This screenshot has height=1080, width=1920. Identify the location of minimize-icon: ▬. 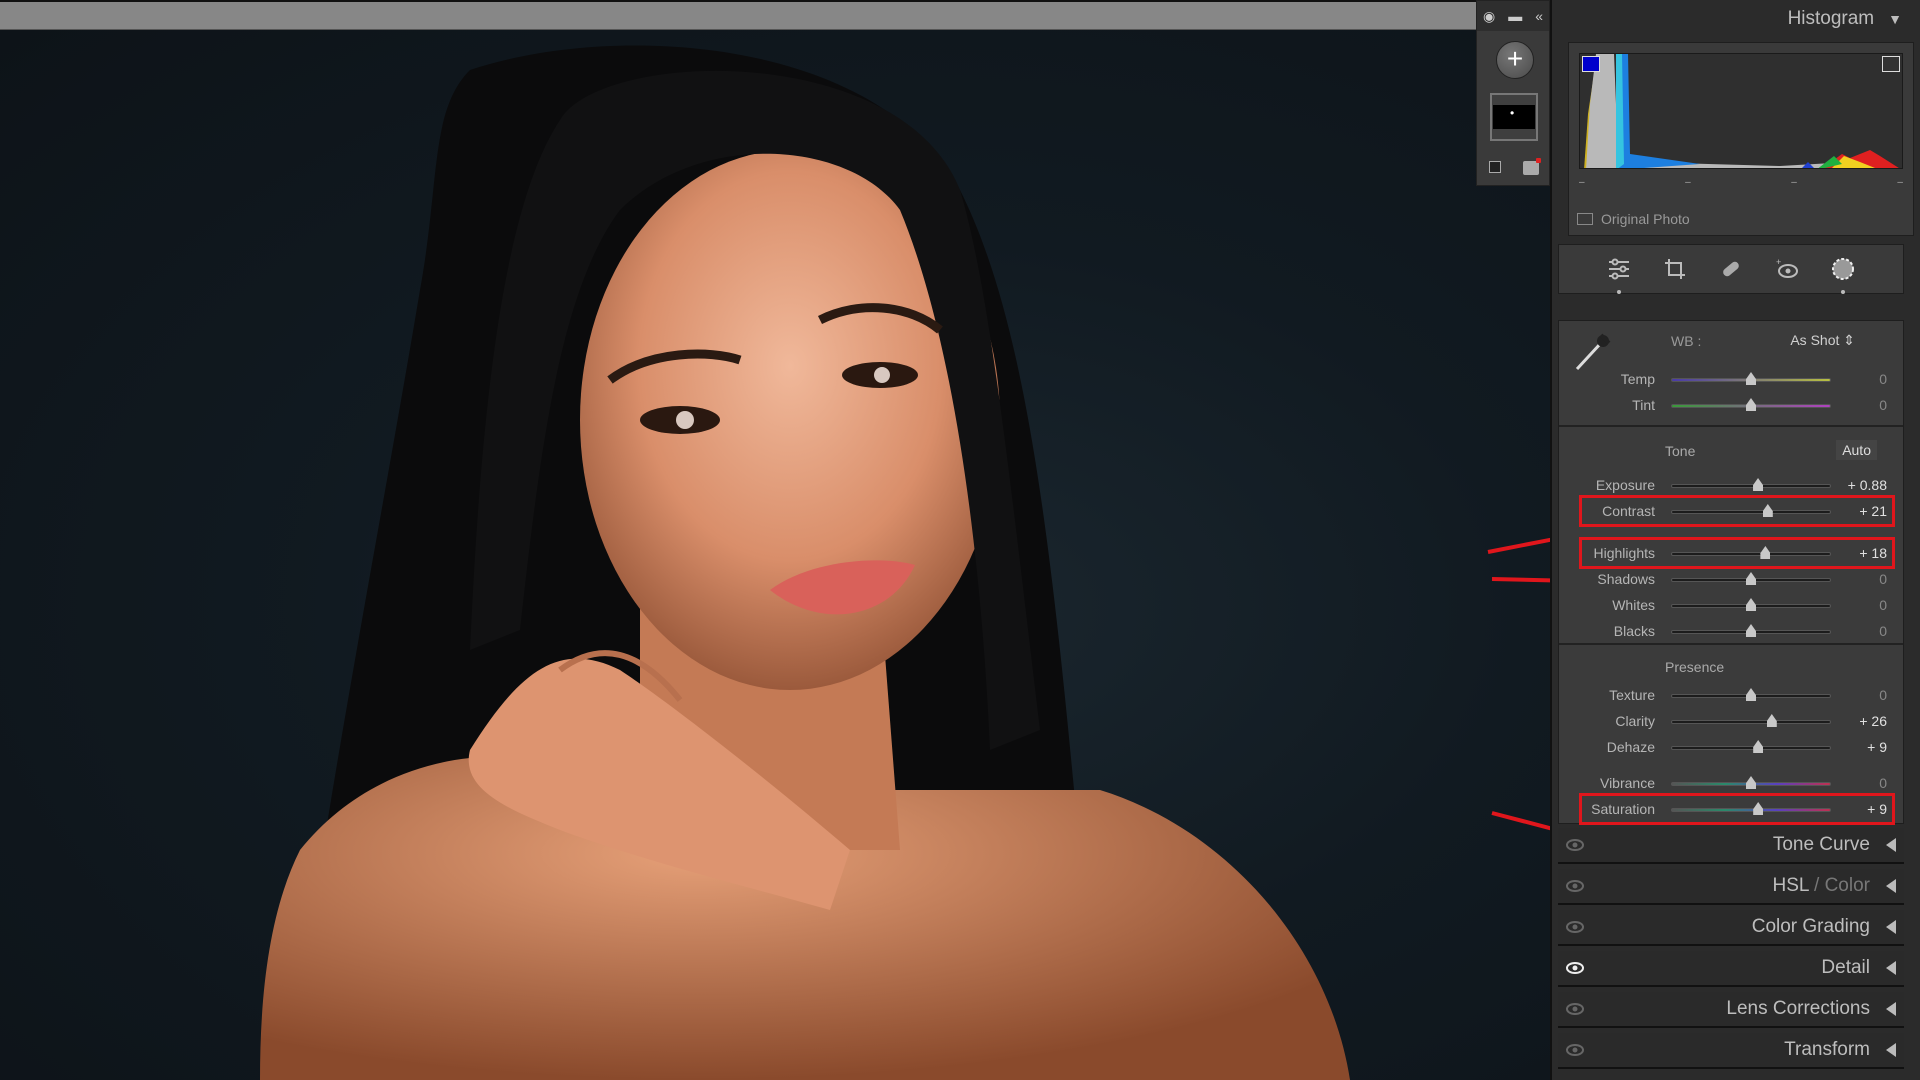
(1515, 16).